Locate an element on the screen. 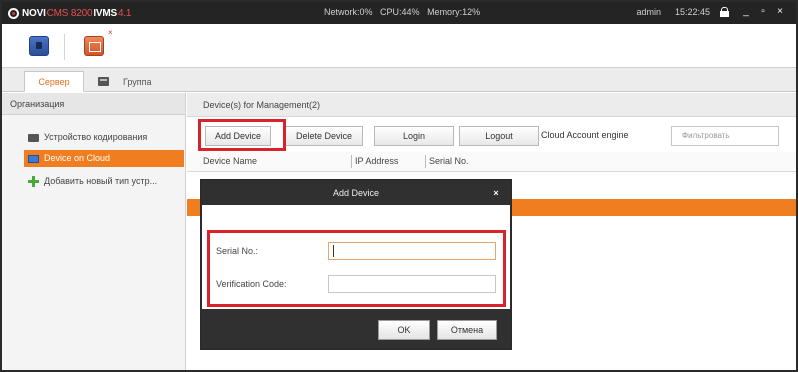 The height and width of the screenshot is (372, 798). cancel-button: Отмена is located at coordinates (467, 330).